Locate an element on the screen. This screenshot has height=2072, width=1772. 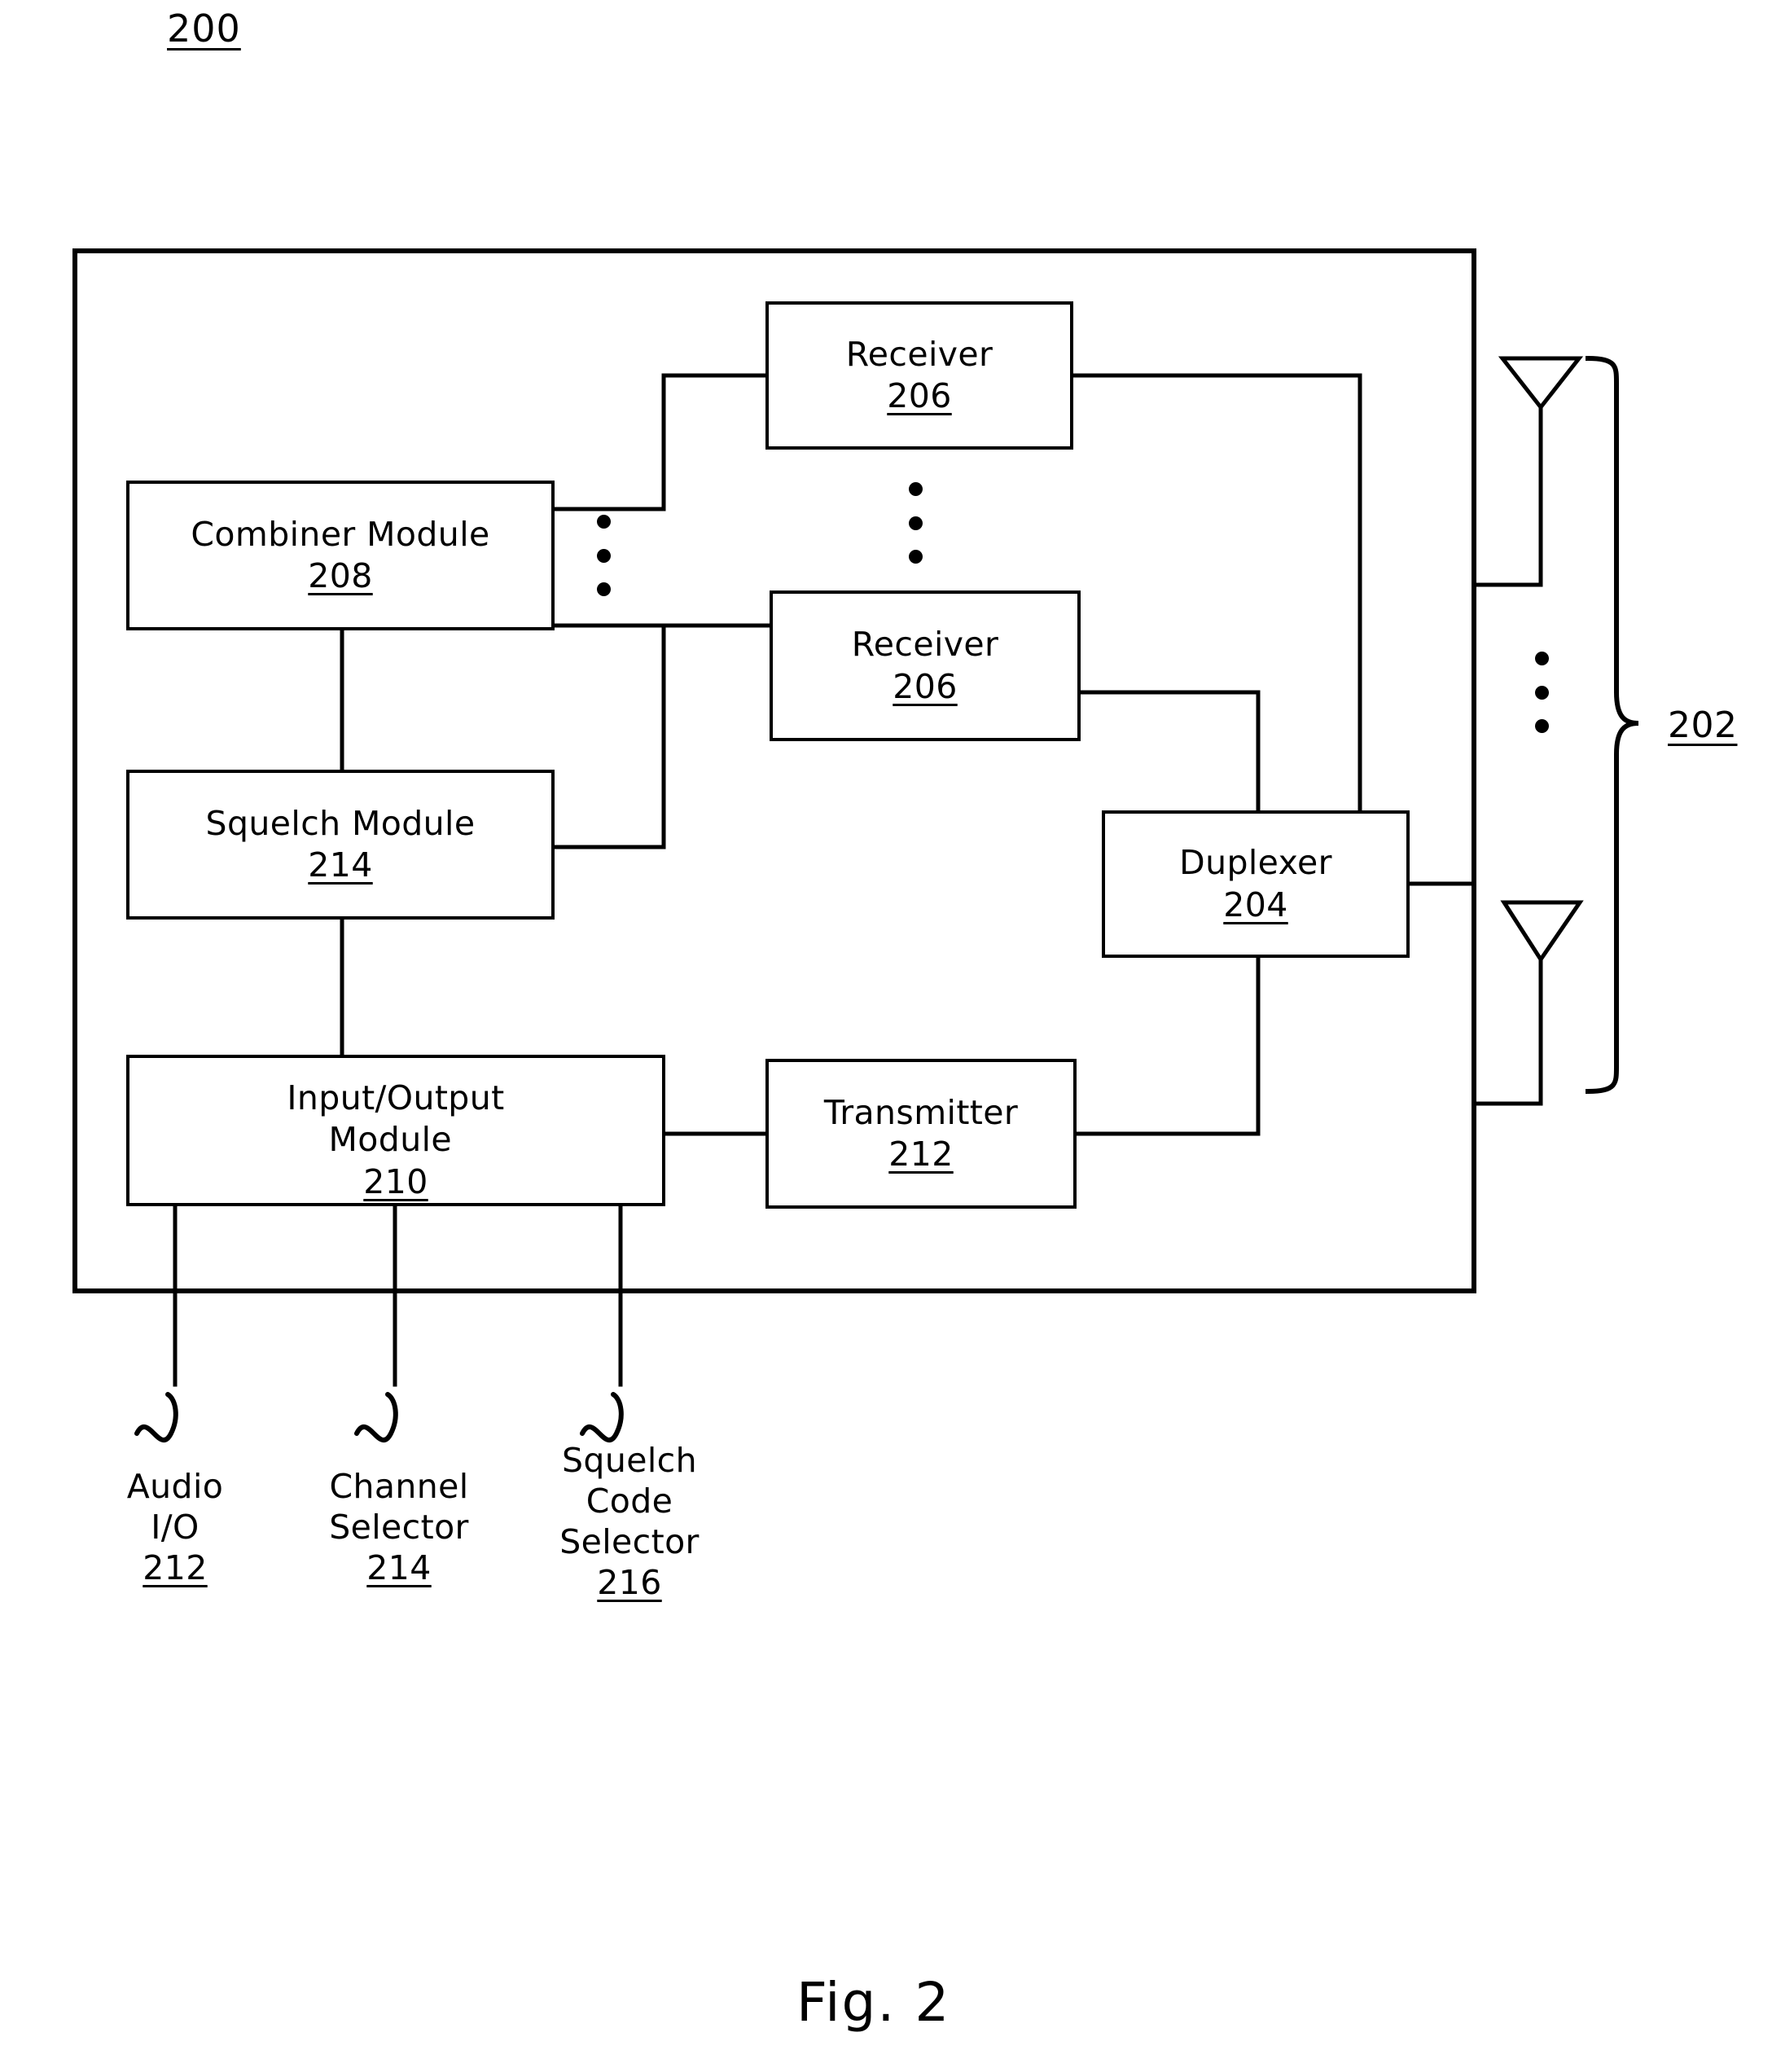
terminal-channel-selector: Channel Selector 214 is located at coordinates (399, 1527).